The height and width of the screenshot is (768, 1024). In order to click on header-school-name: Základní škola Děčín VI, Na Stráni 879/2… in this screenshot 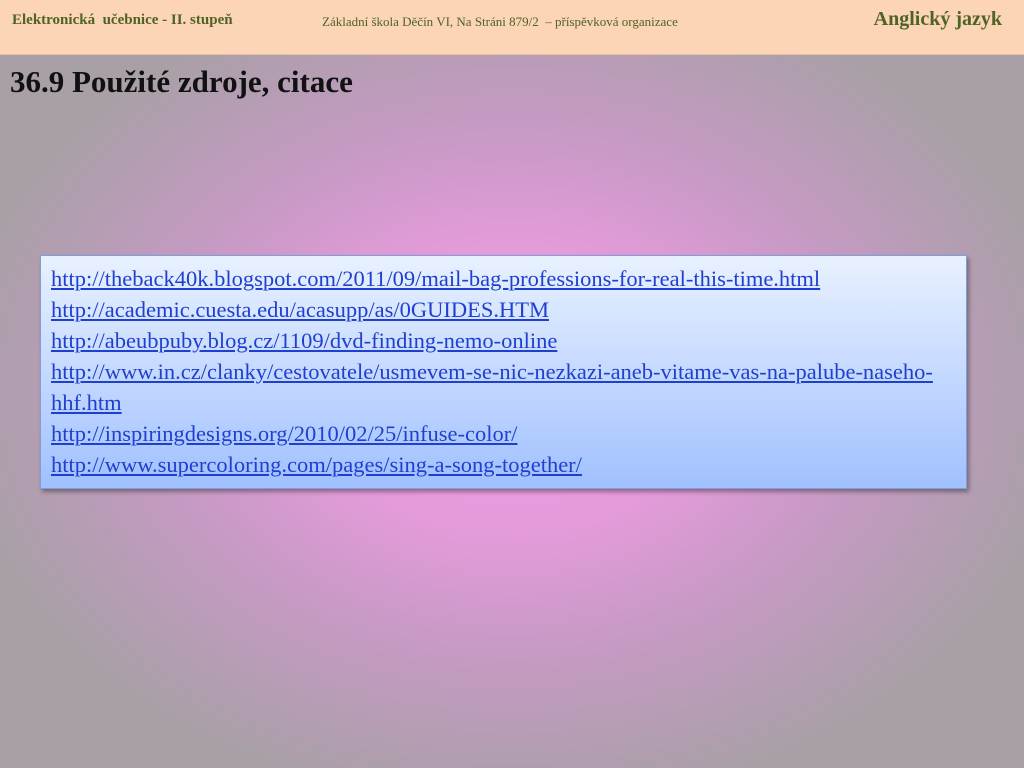, I will do `click(500, 21)`.